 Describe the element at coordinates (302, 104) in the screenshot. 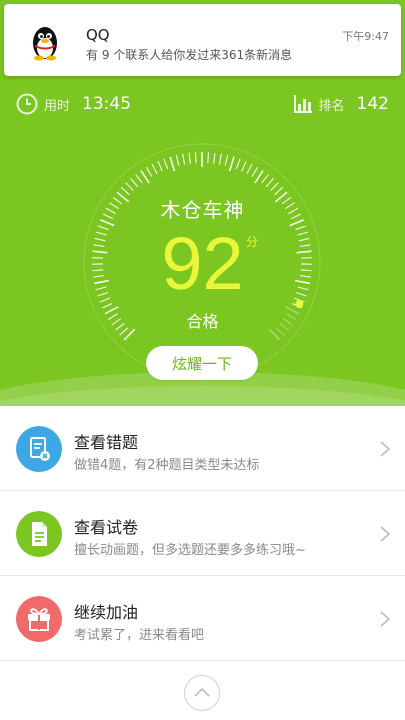

I see `bar-chart-icon` at that location.